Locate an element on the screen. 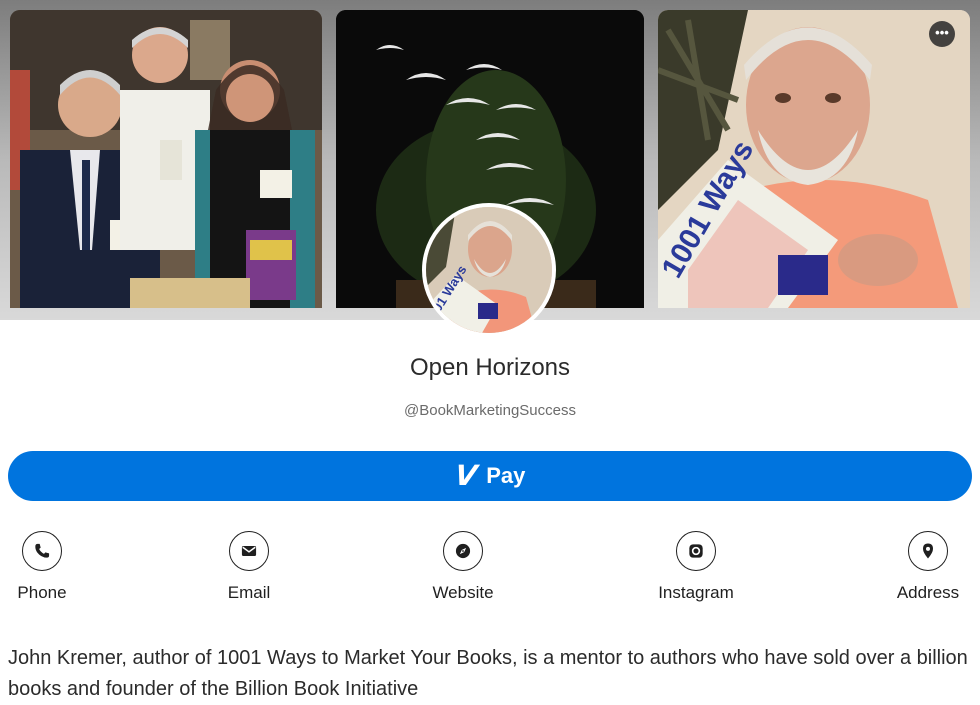  contact-label-phone: Phone is located at coordinates (42, 592).